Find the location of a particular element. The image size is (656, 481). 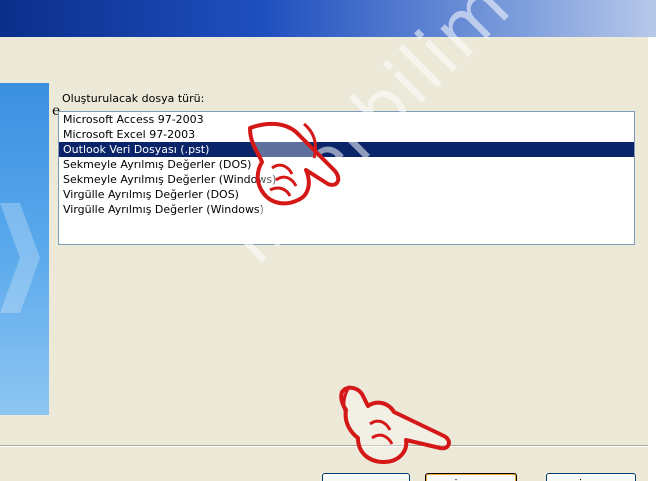

wizard-chevron-icon is located at coordinates (20, 258).